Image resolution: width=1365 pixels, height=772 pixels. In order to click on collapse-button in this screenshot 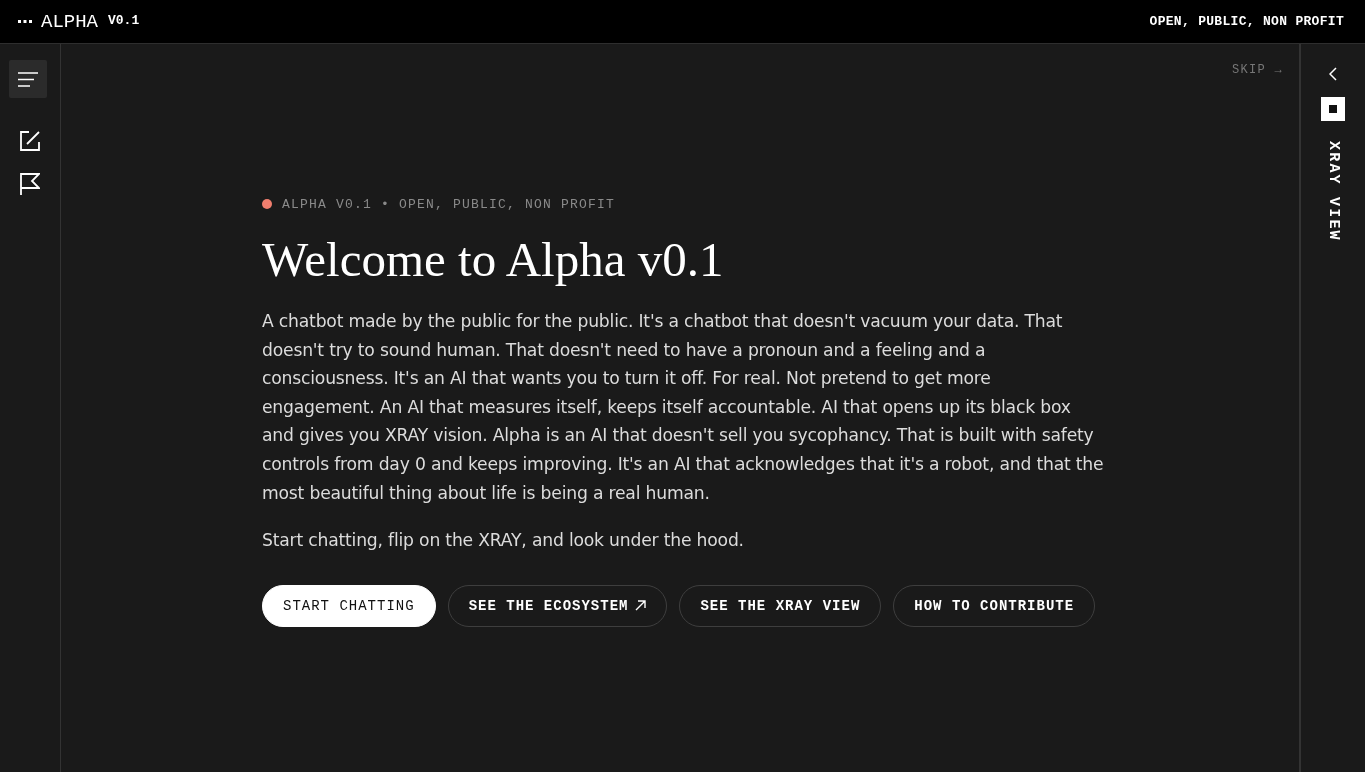, I will do `click(1333, 74)`.